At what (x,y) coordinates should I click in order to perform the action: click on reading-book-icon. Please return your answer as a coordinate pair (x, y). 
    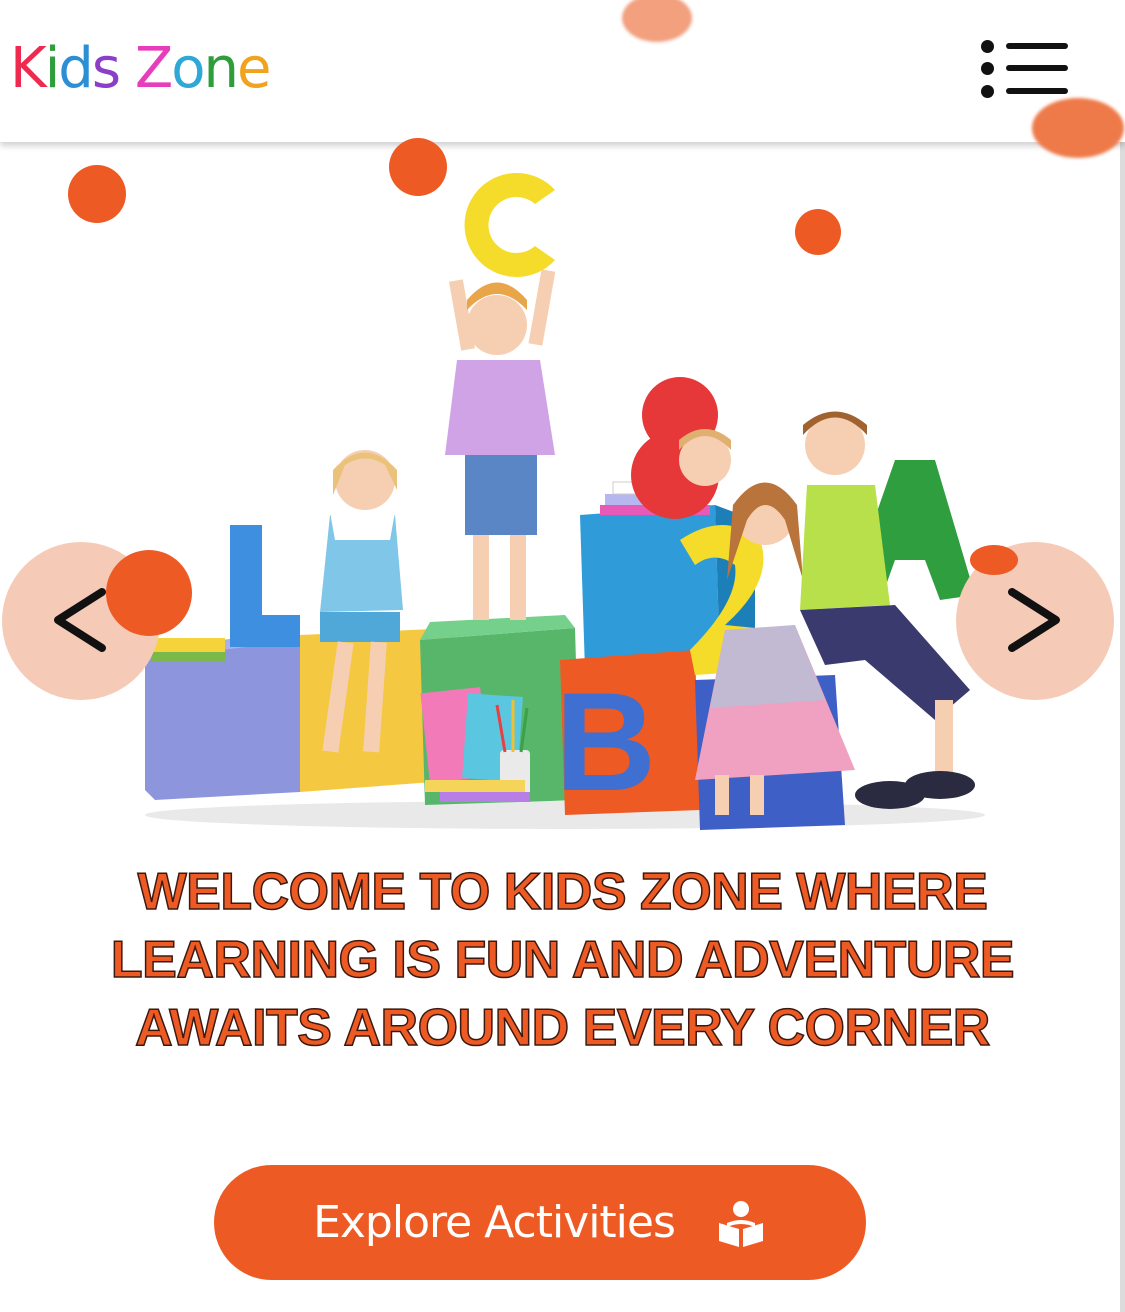
    Looking at the image, I should click on (740, 1223).